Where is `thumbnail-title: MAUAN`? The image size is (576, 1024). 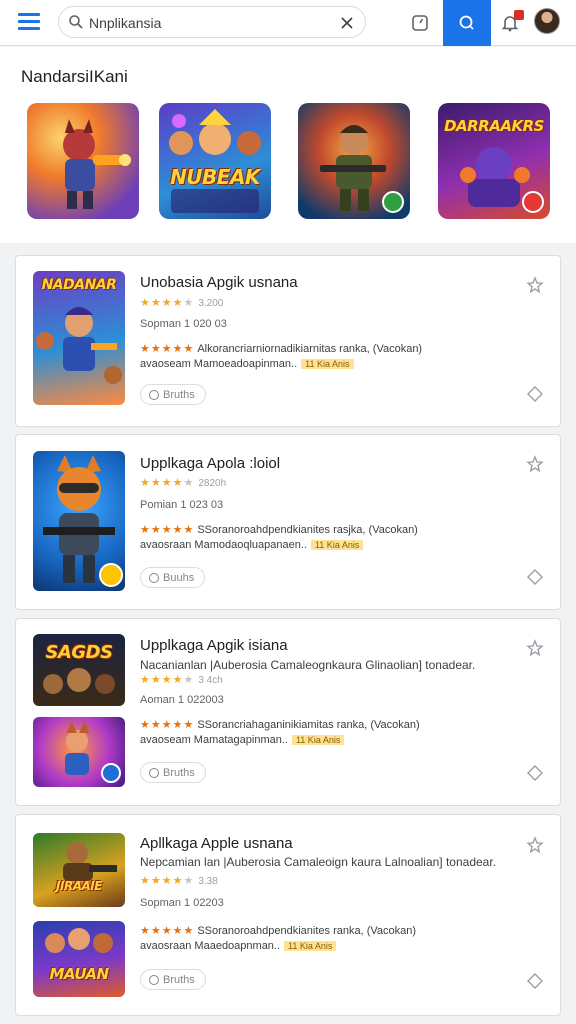 thumbnail-title: MAUAN is located at coordinates (79, 974).